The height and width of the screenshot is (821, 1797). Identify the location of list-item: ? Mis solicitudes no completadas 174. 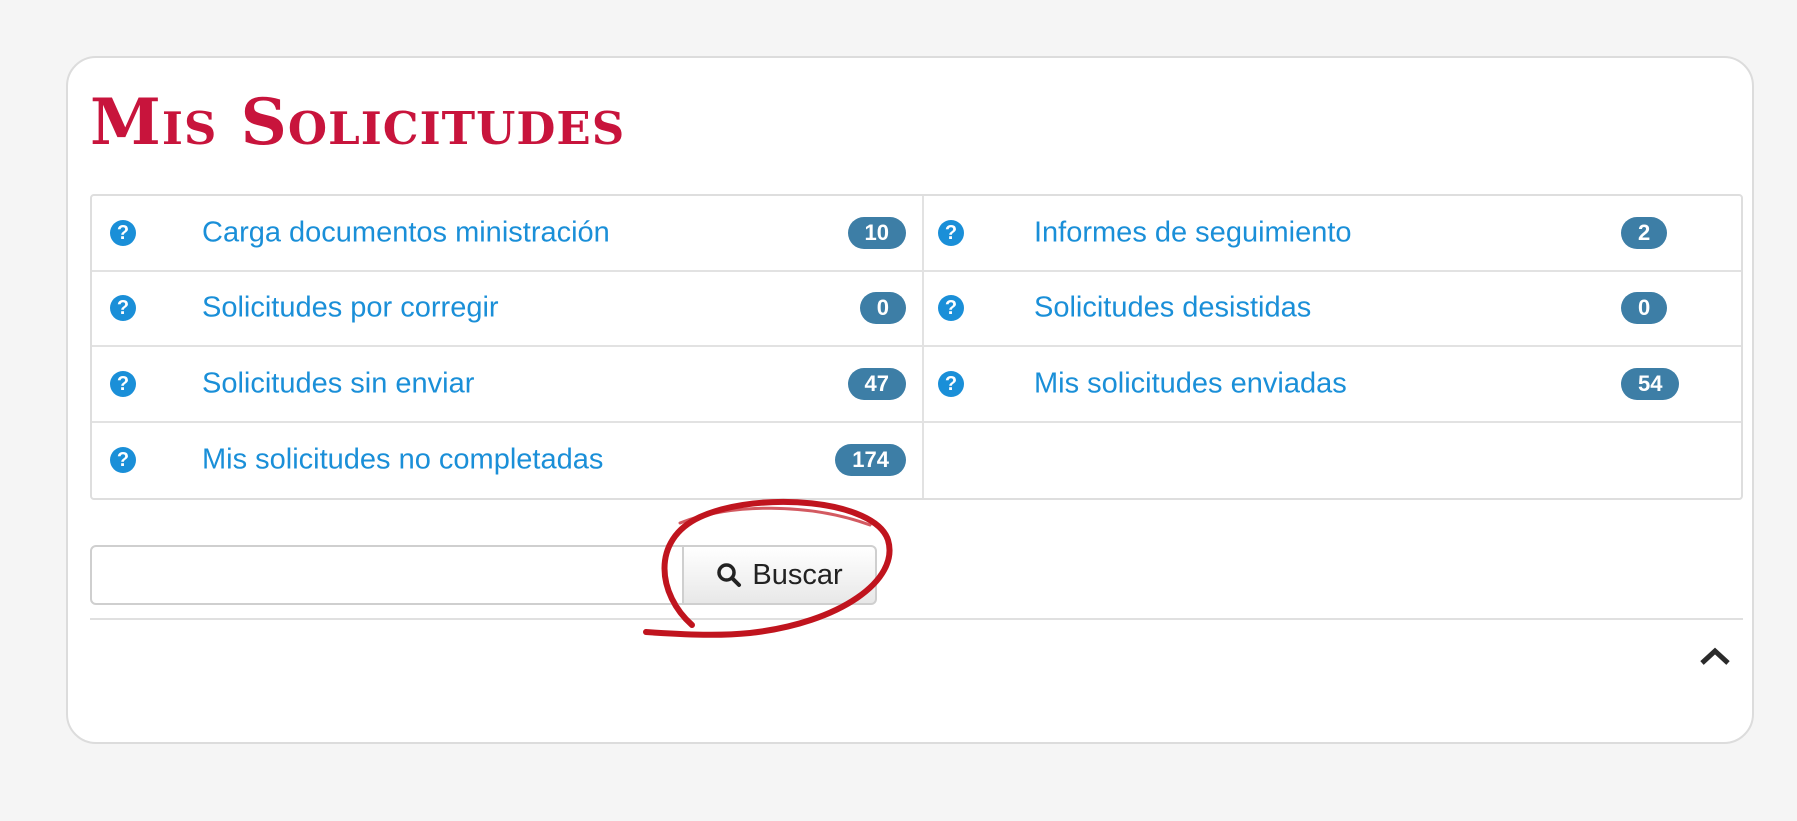
(508, 460).